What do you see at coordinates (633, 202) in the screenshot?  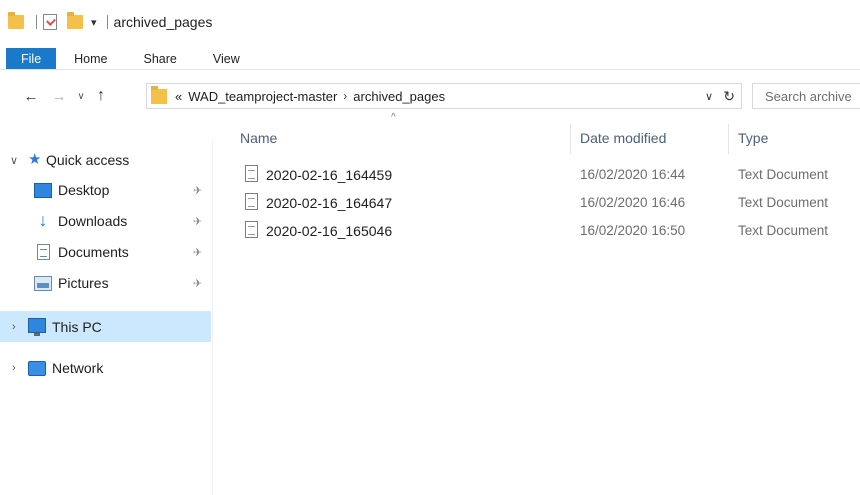 I see `file-date: 16/02/2020 16:46` at bounding box center [633, 202].